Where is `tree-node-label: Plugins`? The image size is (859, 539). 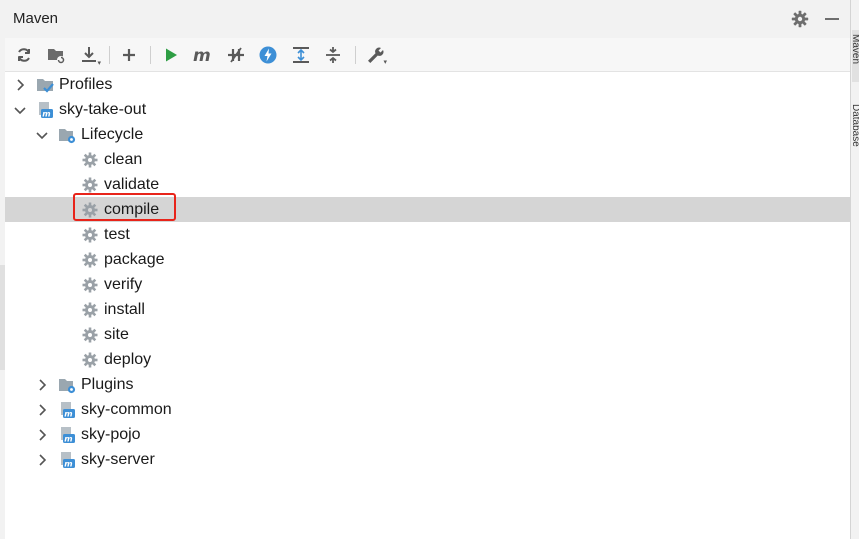
tree-node-label: Plugins is located at coordinates (107, 384).